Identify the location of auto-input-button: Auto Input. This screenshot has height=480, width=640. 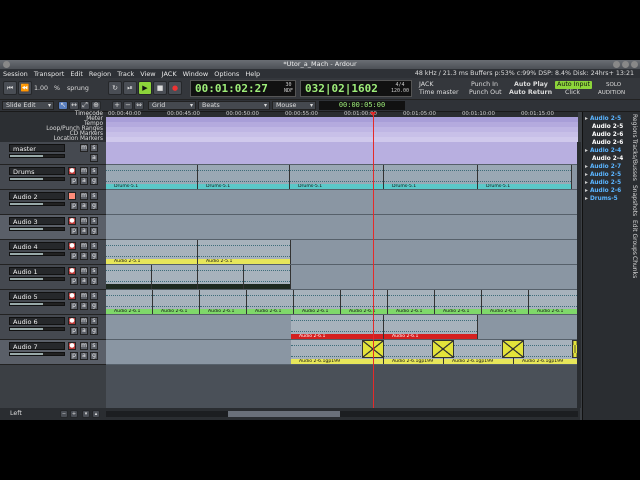
(573, 85).